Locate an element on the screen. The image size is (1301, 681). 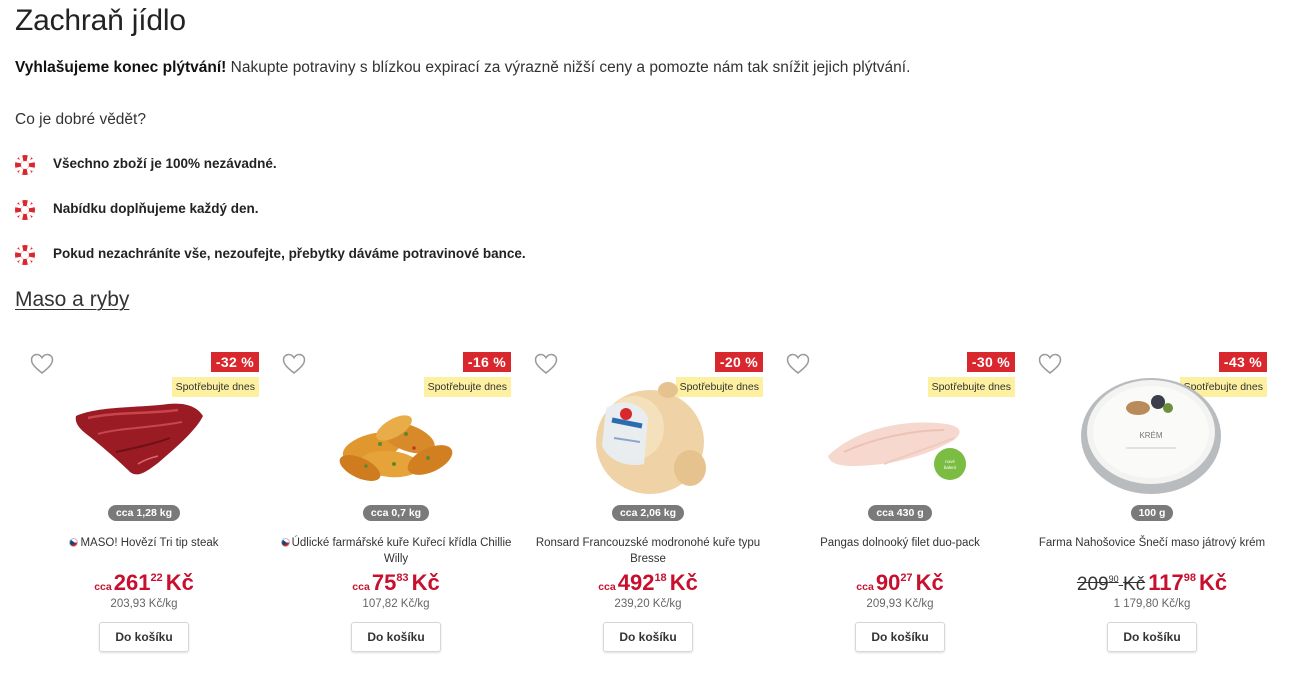
page-title: Zachraň jídlo is located at coordinates (100, 20).